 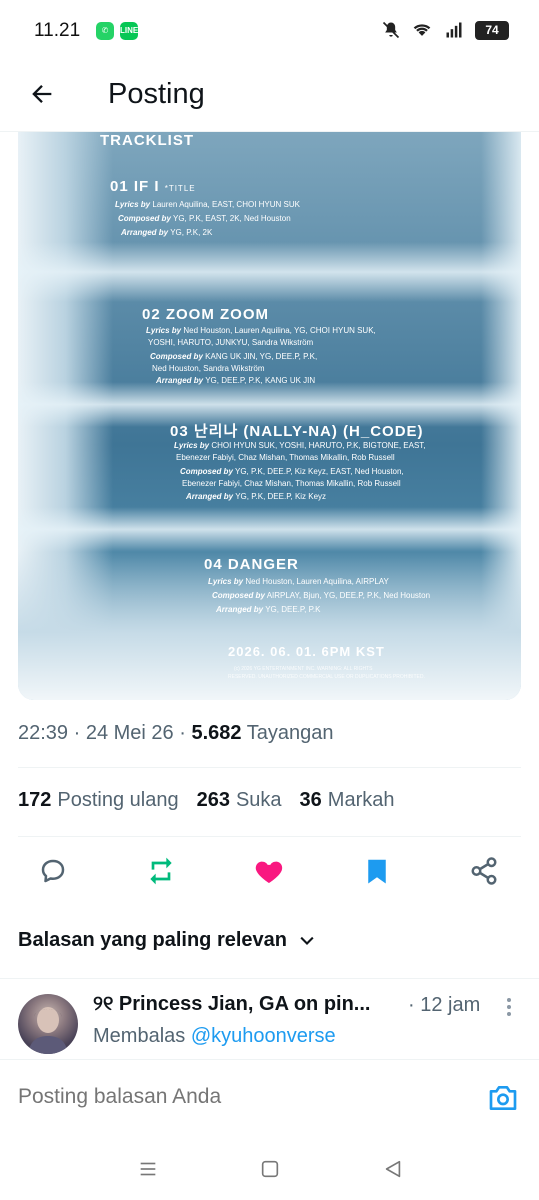 I want to click on battery-indicator: 74, so click(x=492, y=30).